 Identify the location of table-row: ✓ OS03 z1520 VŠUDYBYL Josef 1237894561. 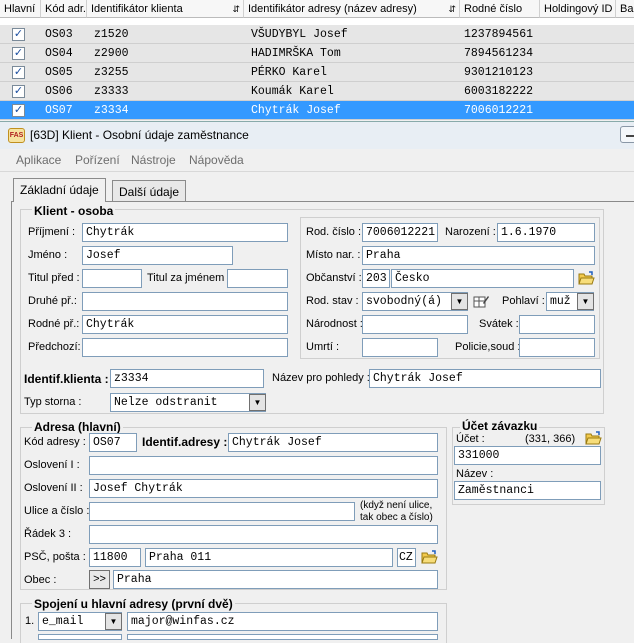
(317, 34).